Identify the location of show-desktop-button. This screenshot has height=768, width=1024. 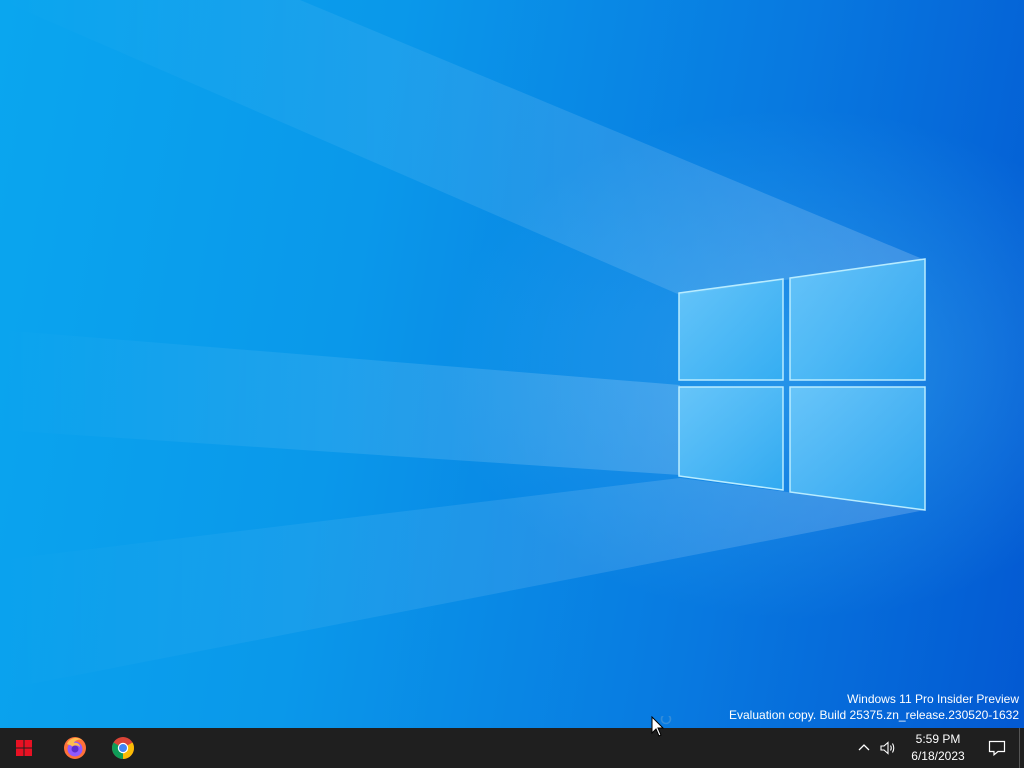
(1021, 748).